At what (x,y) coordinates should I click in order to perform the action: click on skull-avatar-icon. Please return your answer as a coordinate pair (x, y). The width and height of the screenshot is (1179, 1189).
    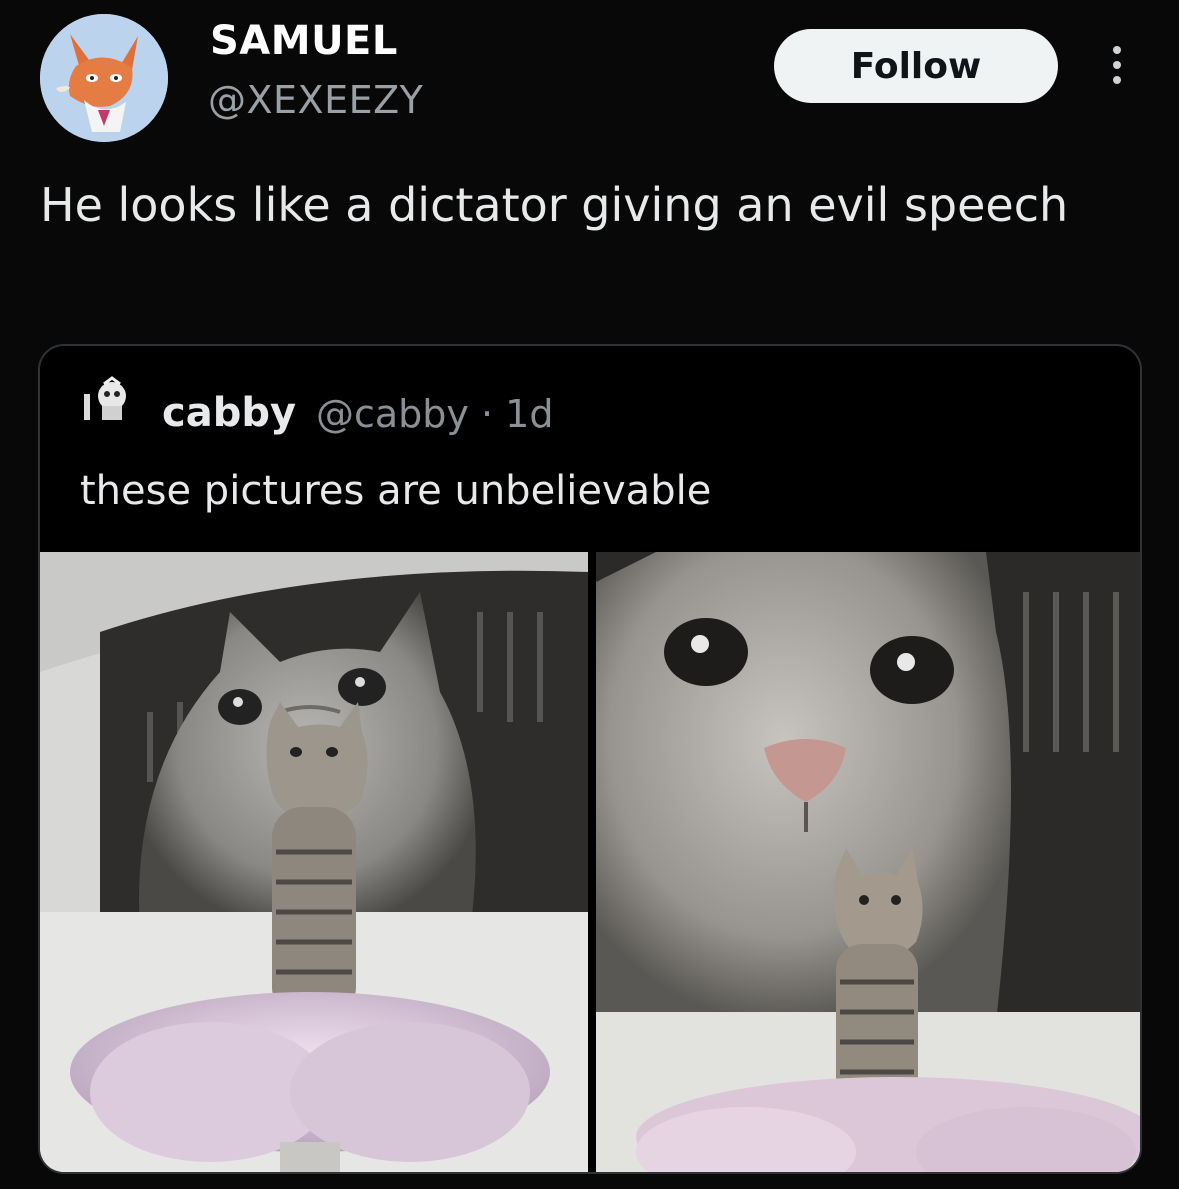
    Looking at the image, I should click on (107, 401).